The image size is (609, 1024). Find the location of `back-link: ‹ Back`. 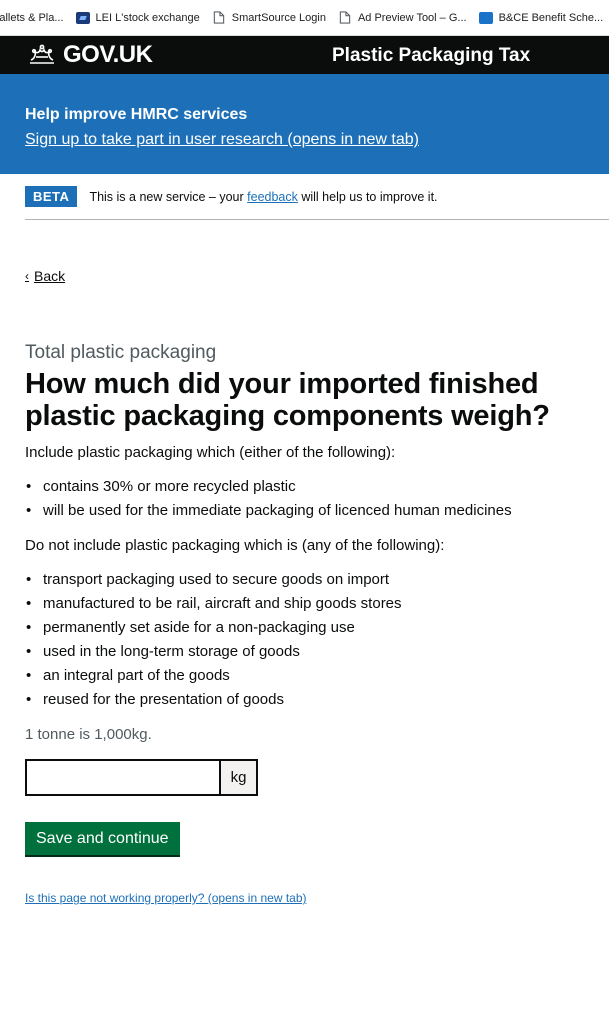

back-link: ‹ Back is located at coordinates (45, 276).